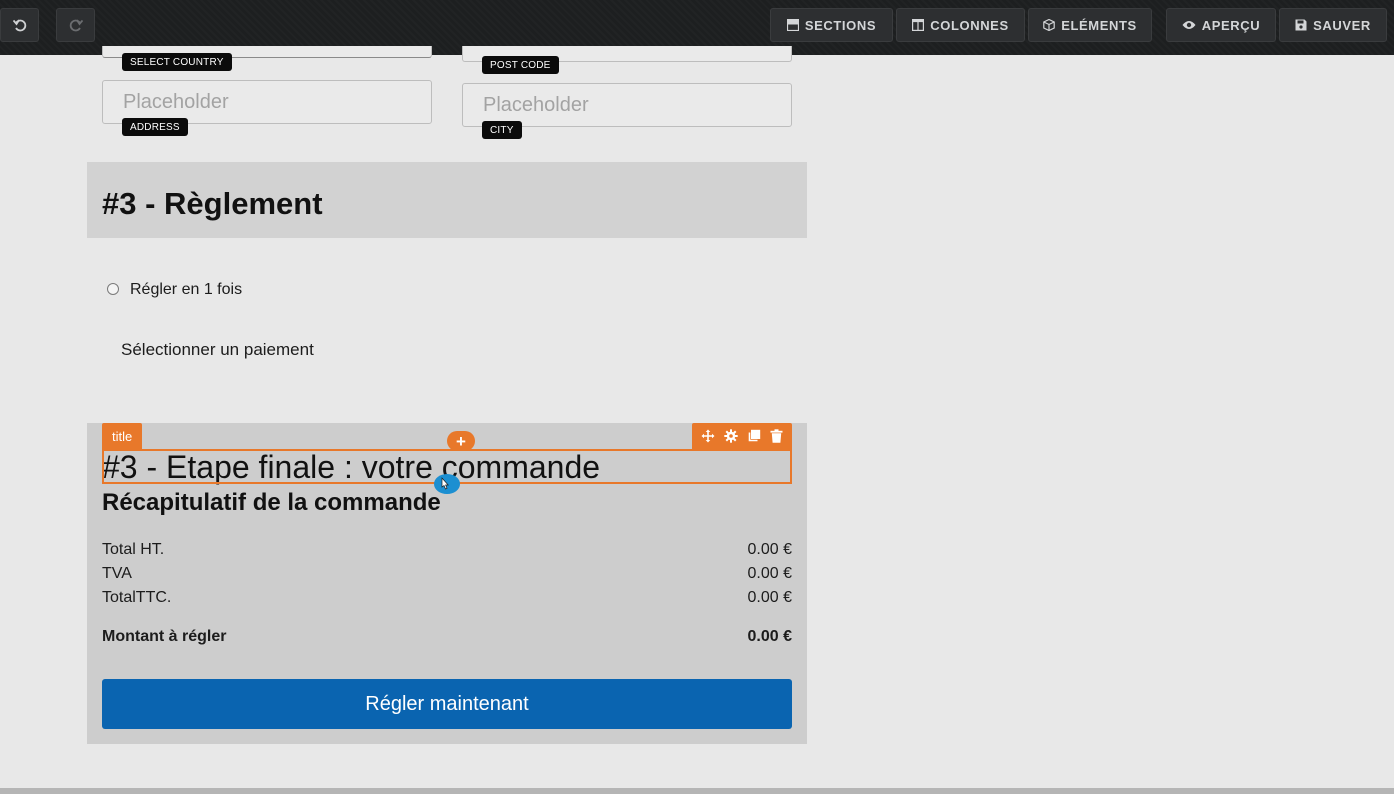  What do you see at coordinates (122, 436) in the screenshot?
I see `element-type-tag: title` at bounding box center [122, 436].